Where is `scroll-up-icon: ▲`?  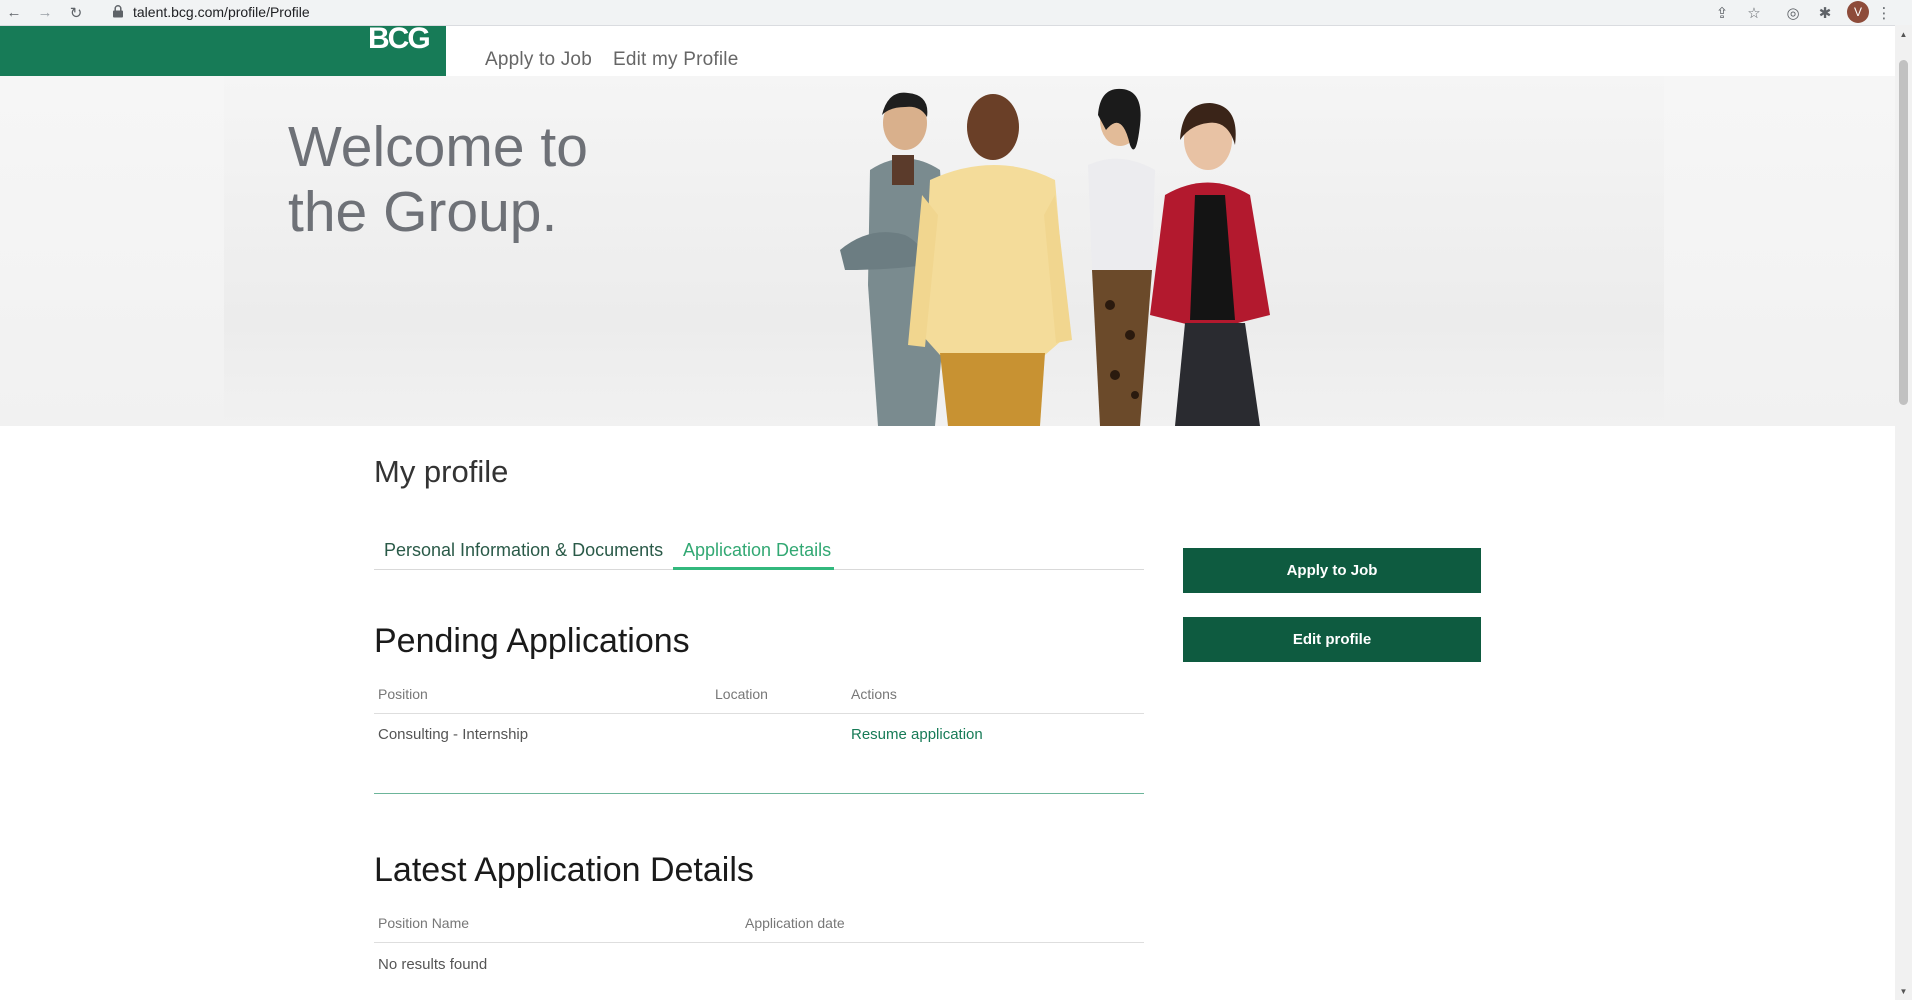
scroll-up-icon: ▲ is located at coordinates (1903, 34).